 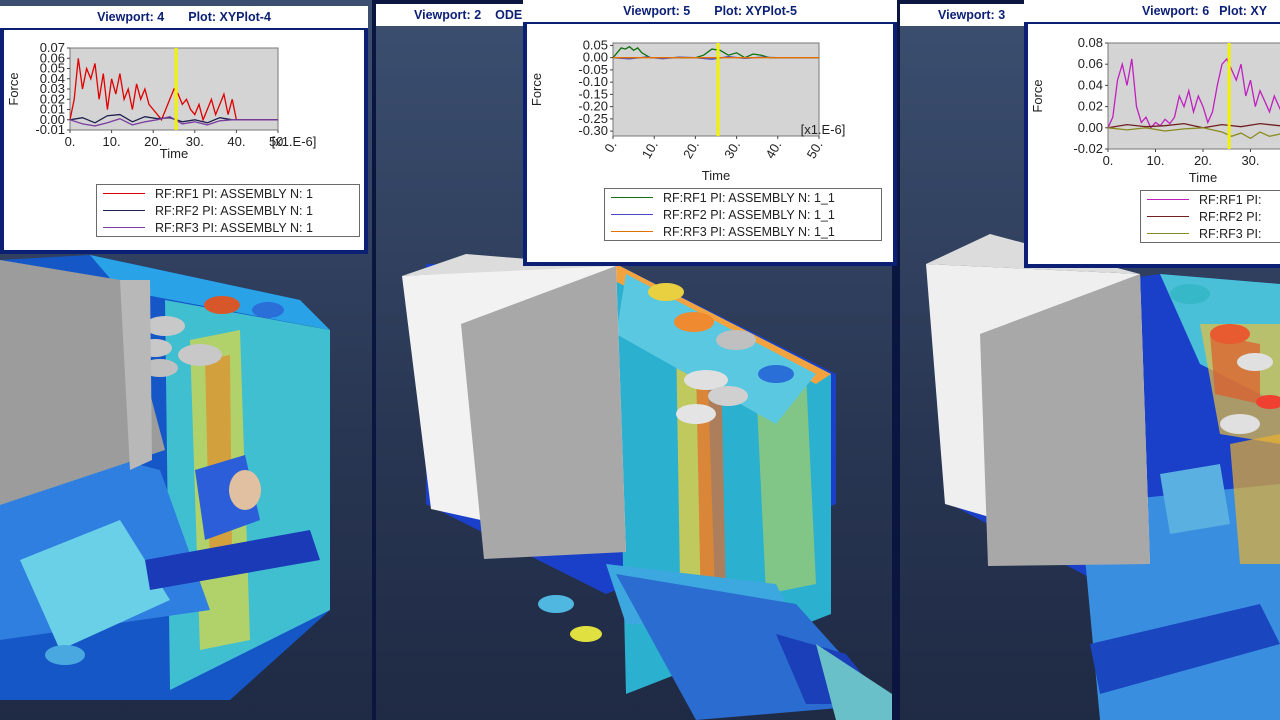 I want to click on viewport-label: Viewport: 4, so click(x=131, y=17).